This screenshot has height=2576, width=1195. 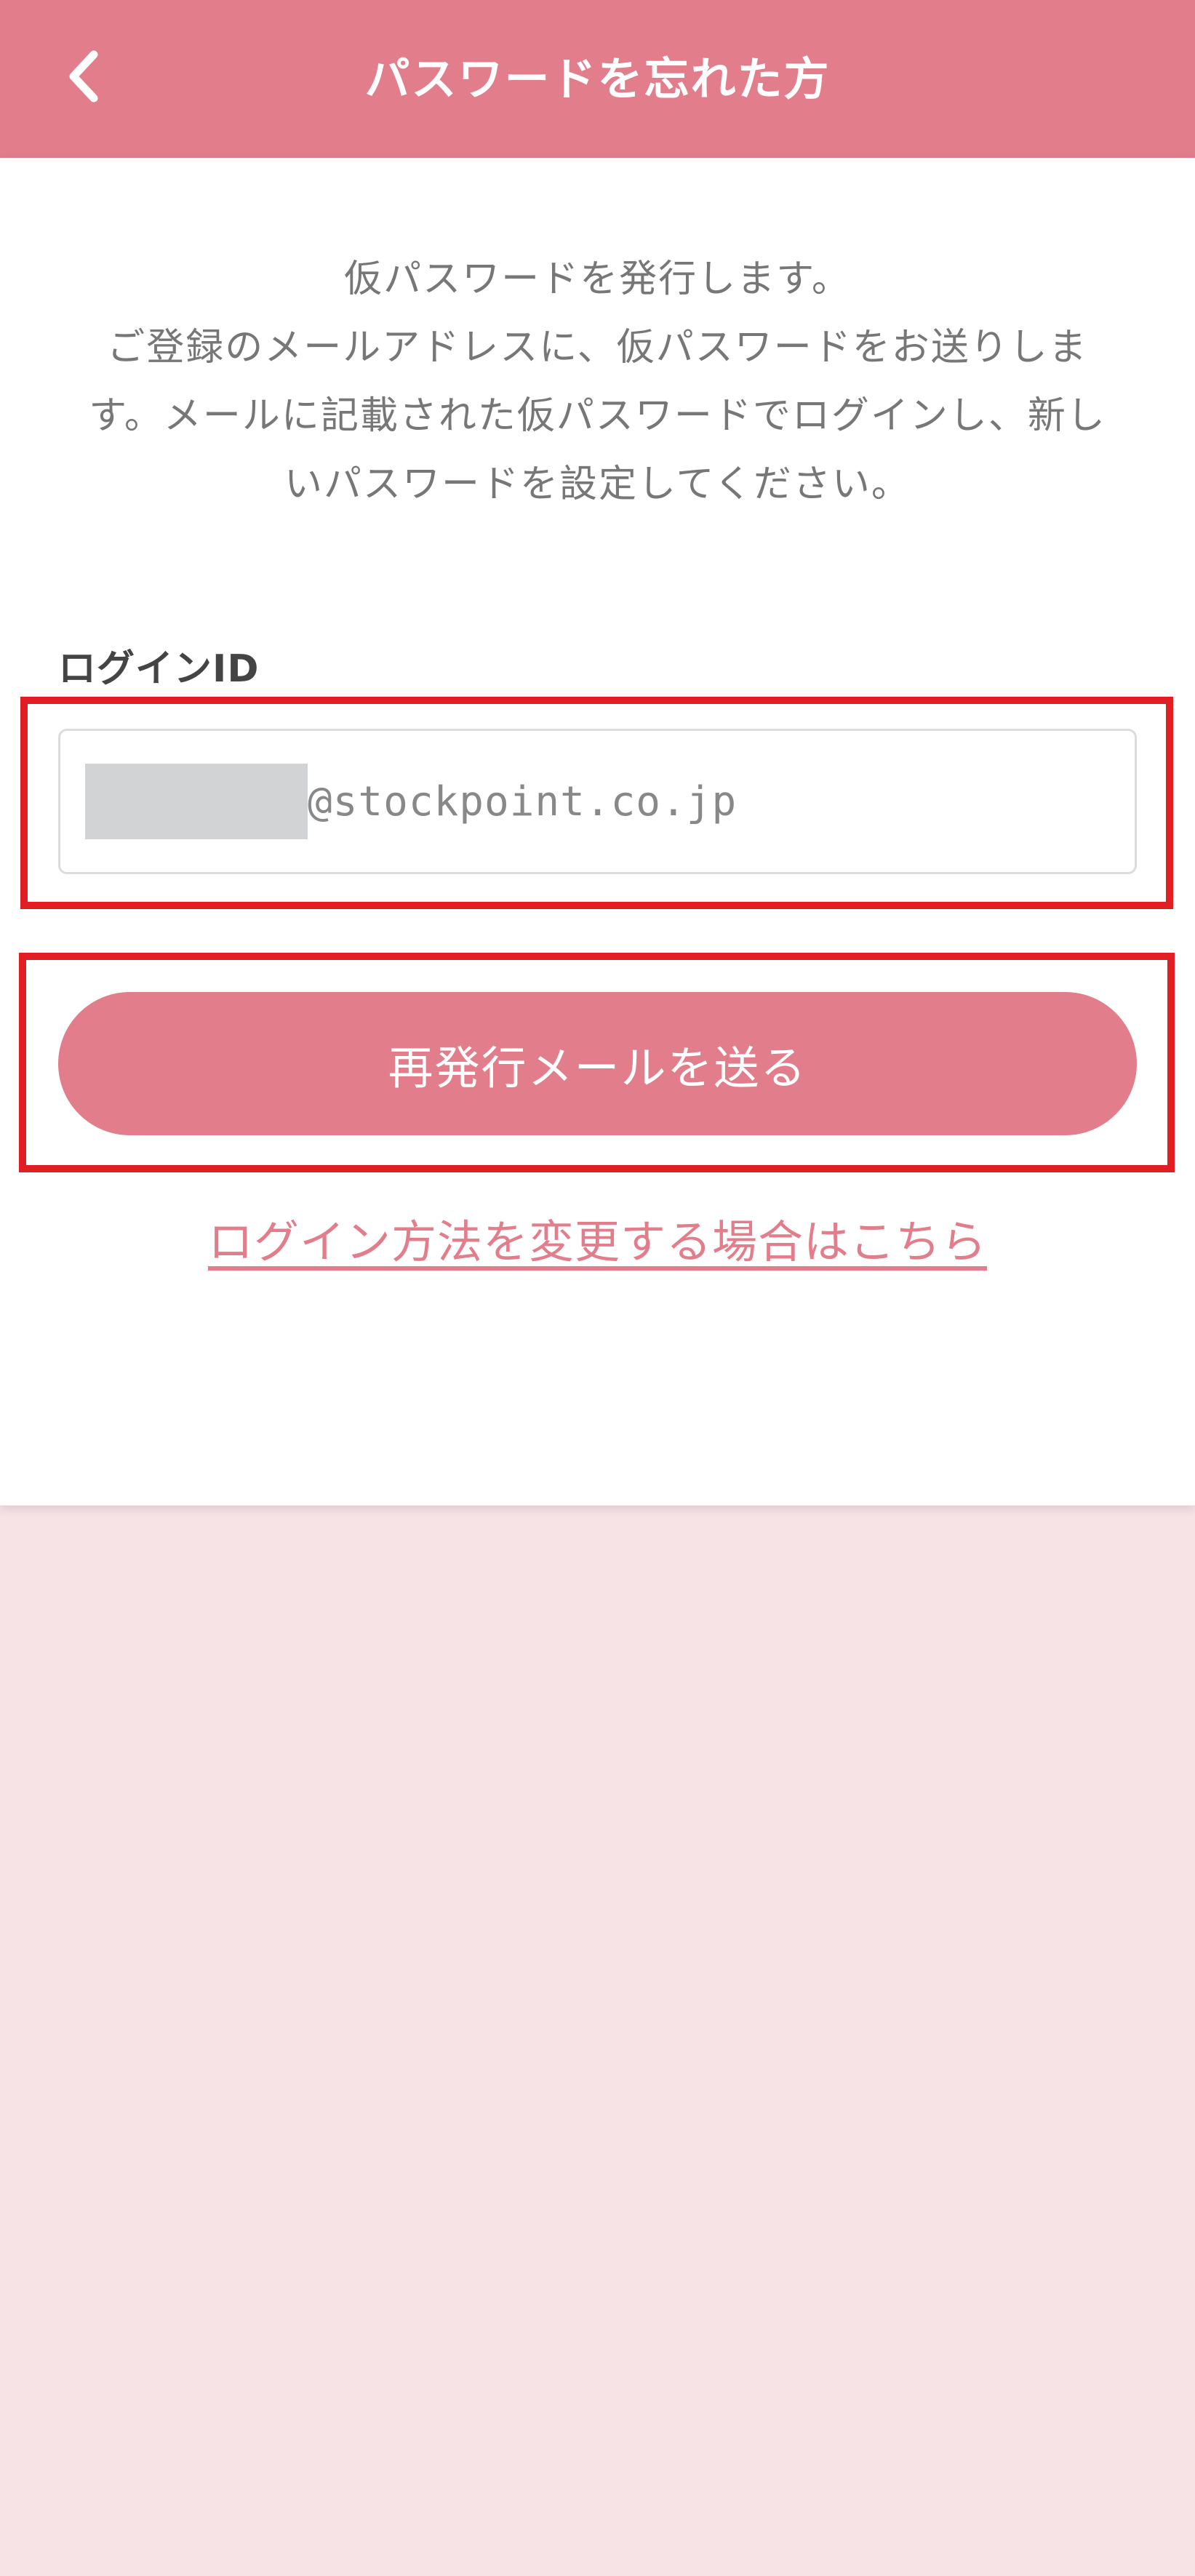 I want to click on login-id-label: ログインID, so click(x=159, y=669).